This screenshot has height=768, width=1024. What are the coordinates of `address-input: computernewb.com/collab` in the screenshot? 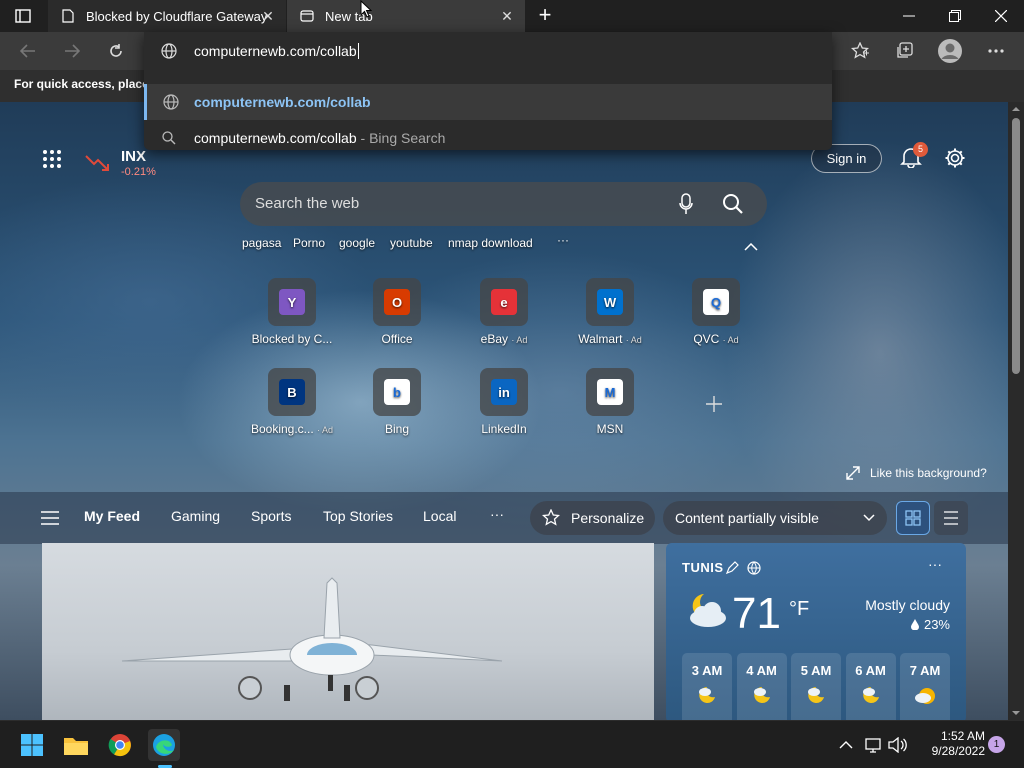 It's located at (275, 51).